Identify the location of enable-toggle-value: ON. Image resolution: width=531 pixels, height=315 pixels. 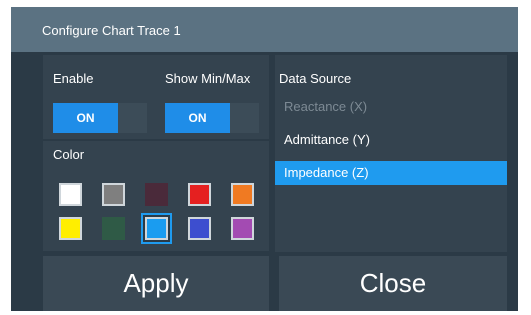
(85, 118).